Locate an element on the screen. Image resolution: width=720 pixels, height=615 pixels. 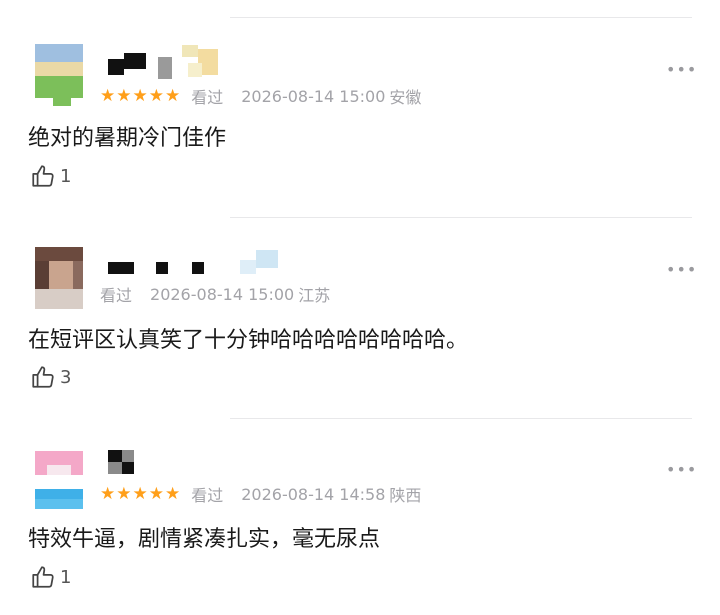
like-button: 1 is located at coordinates (50, 577).